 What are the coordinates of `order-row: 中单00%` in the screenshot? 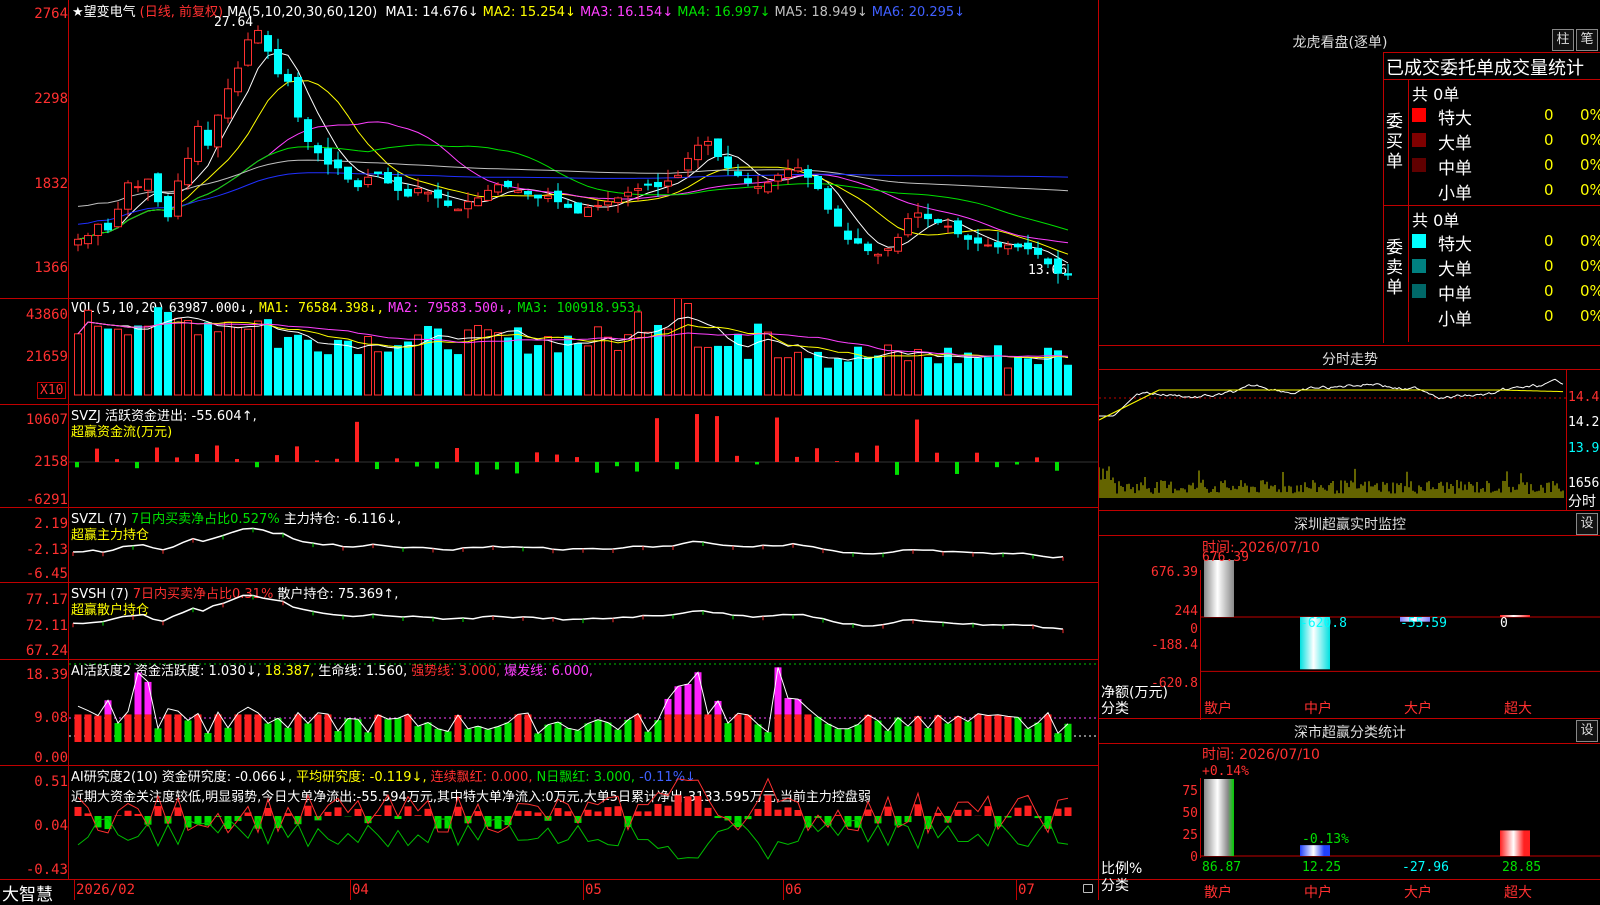 It's located at (1505, 291).